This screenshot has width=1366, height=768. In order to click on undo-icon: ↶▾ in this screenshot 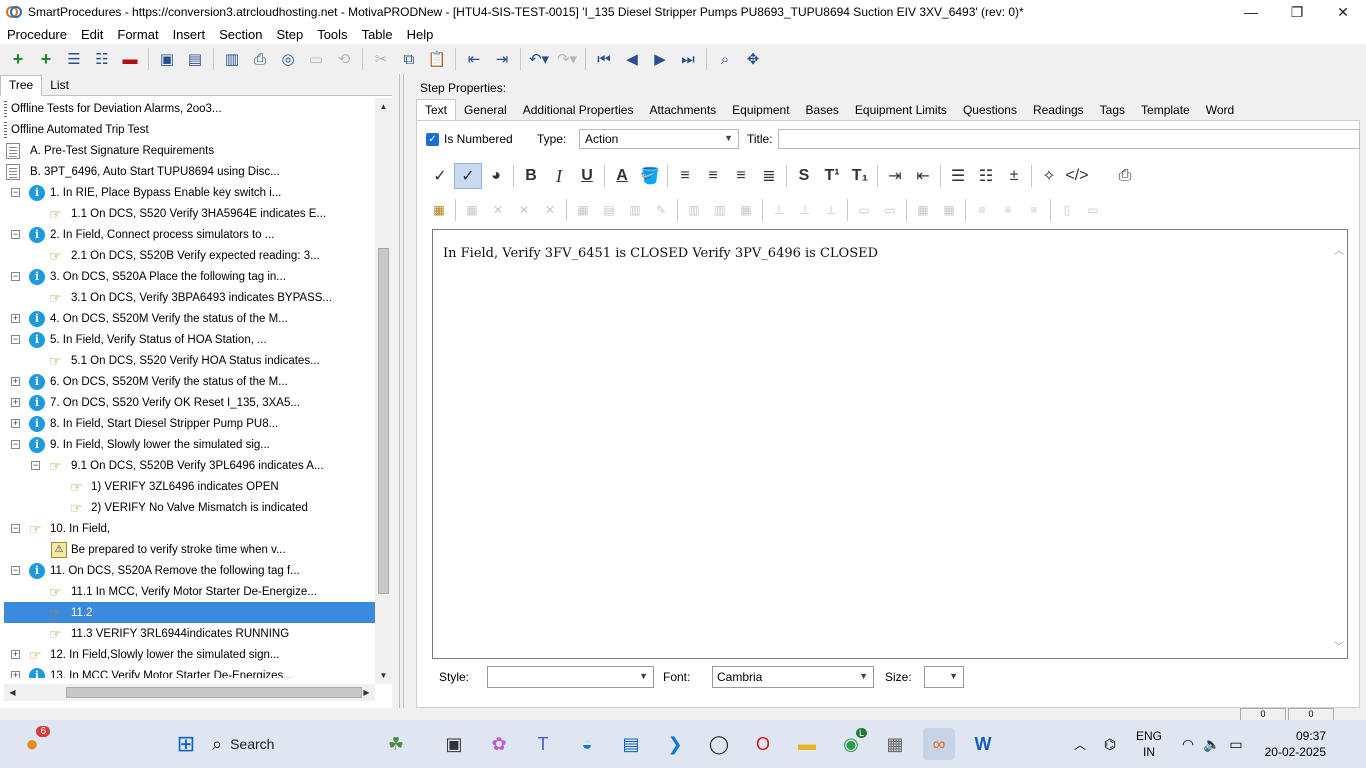, I will do `click(539, 59)`.